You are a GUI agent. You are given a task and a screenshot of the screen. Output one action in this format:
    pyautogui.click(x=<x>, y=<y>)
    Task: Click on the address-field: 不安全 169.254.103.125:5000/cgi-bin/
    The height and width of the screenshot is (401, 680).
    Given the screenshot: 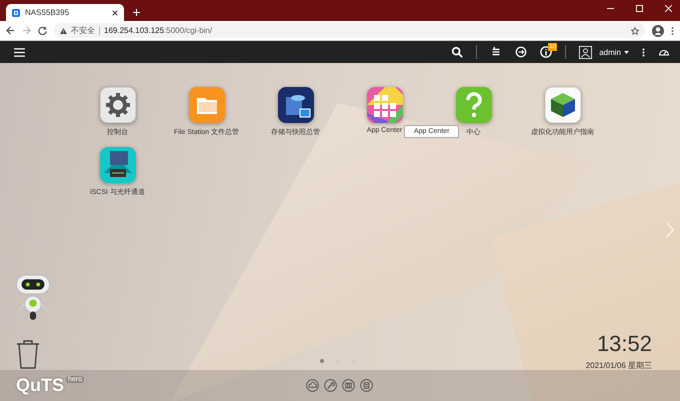 What is the action you would take?
    pyautogui.click(x=349, y=30)
    